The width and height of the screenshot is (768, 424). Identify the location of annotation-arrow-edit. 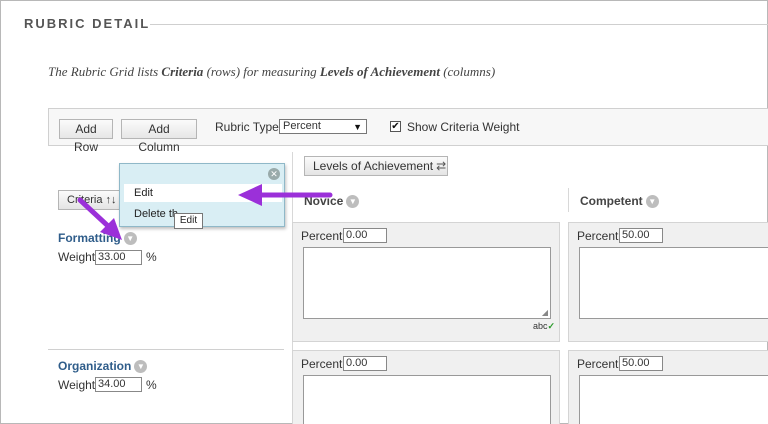
(285, 195).